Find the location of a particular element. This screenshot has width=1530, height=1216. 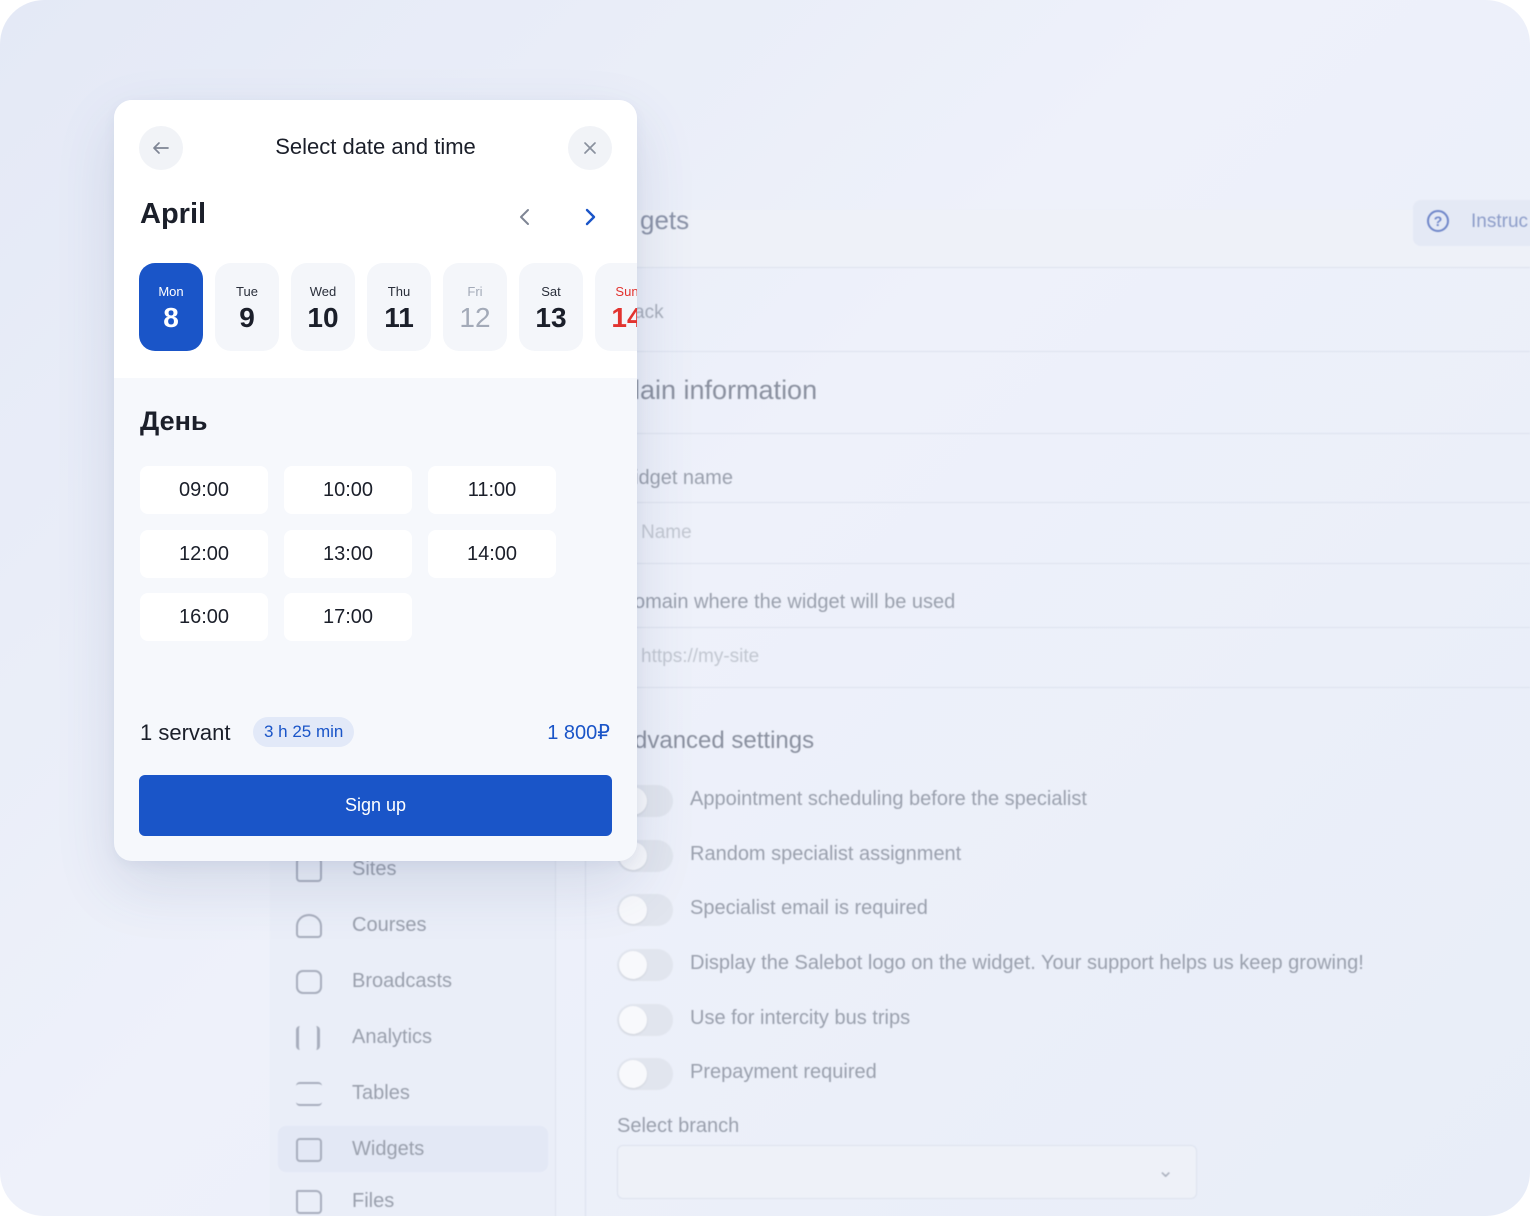

day-tue-9: Tue 9 is located at coordinates (247, 307).